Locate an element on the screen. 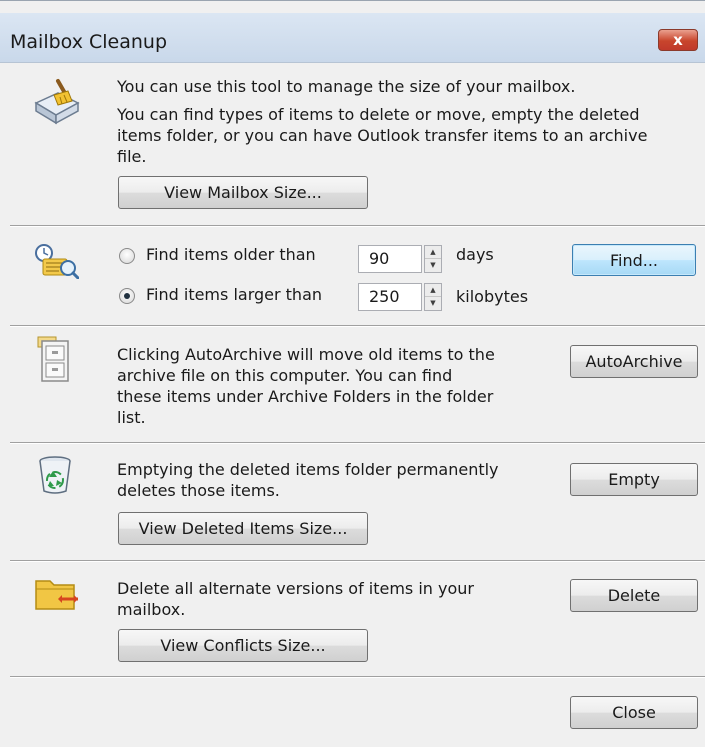  empty-button: Empty is located at coordinates (634, 479).